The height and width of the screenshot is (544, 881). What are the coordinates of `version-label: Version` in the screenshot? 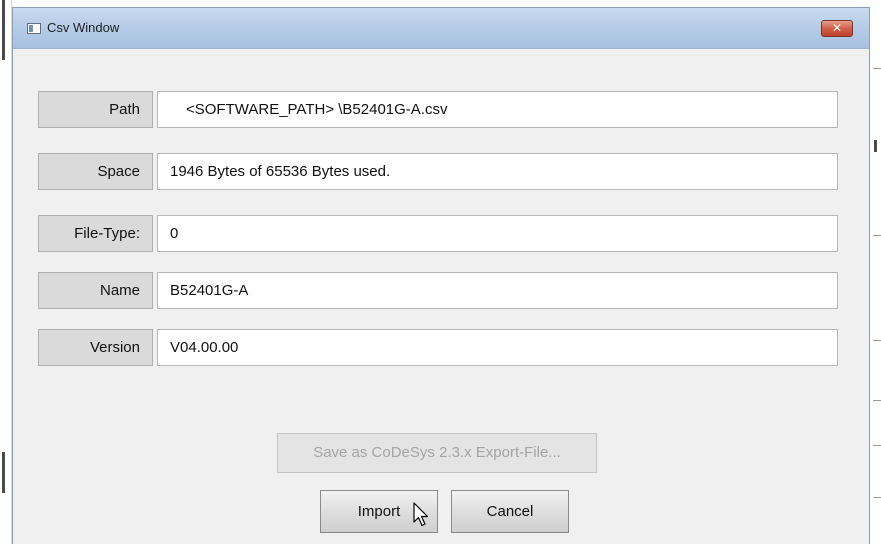 It's located at (95, 347).